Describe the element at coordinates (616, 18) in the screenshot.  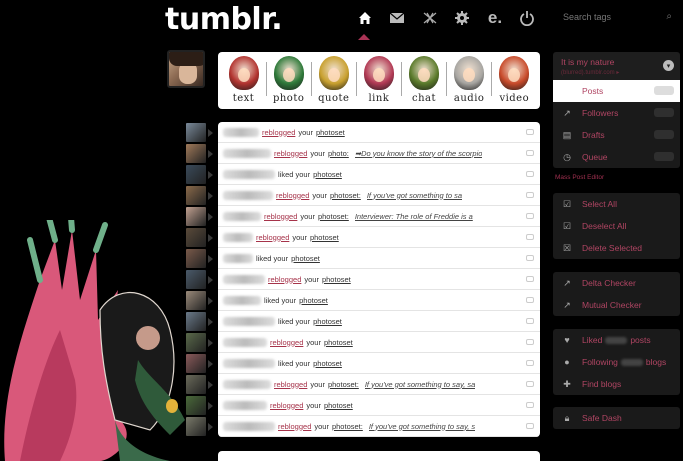
I see `search-input: Search tags ⌕` at that location.